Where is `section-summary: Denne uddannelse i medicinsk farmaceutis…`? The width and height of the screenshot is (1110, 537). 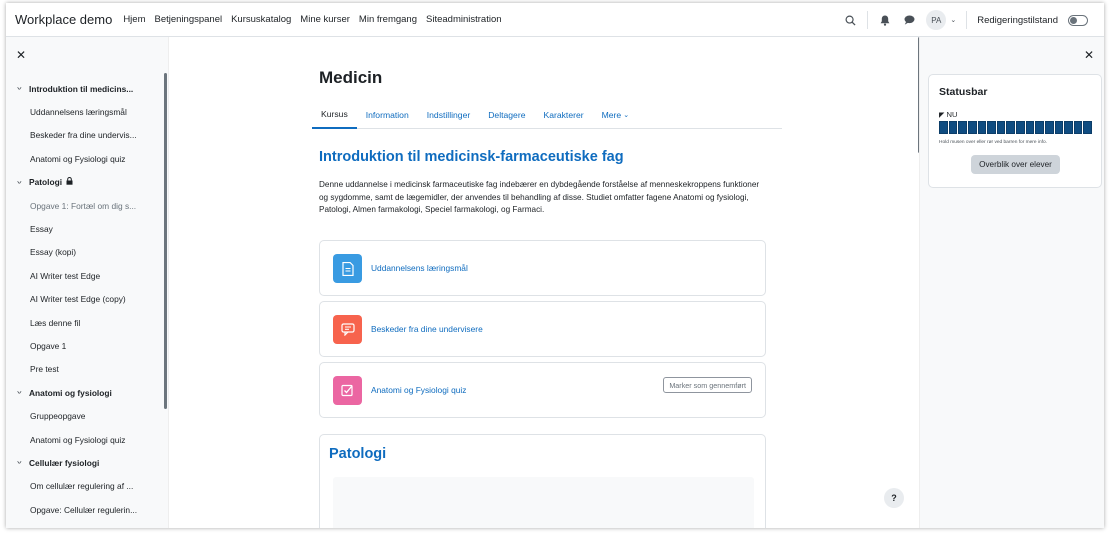 section-summary: Denne uddannelse i medicinsk farmaceutis… is located at coordinates (539, 197).